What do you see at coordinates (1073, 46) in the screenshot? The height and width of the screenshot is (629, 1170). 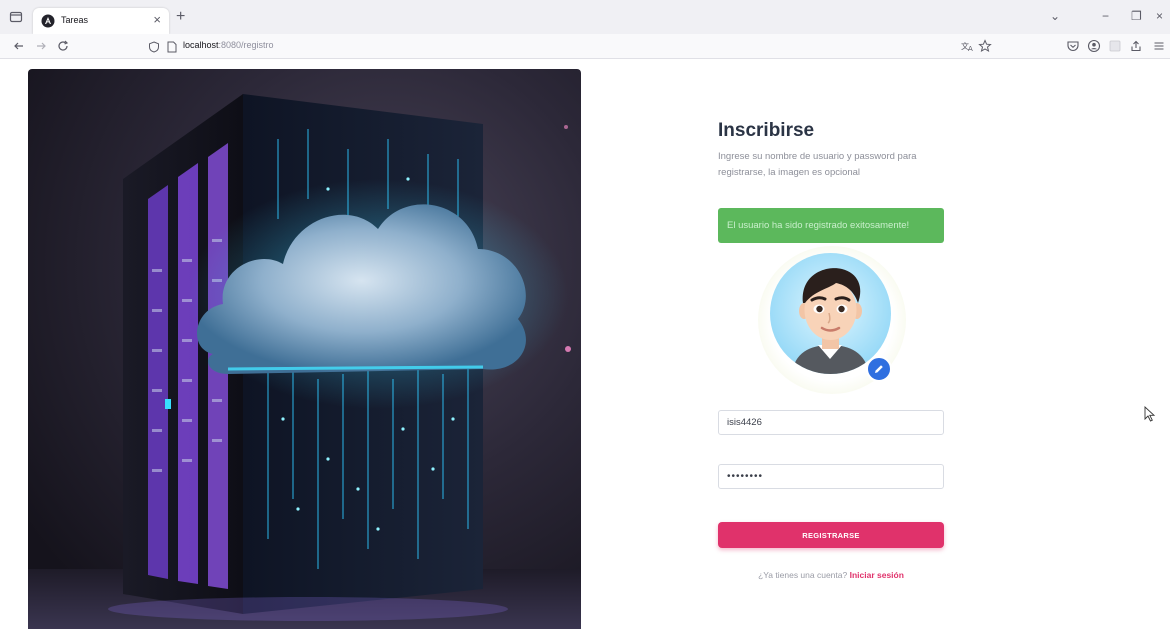 I see `pocket-icon` at bounding box center [1073, 46].